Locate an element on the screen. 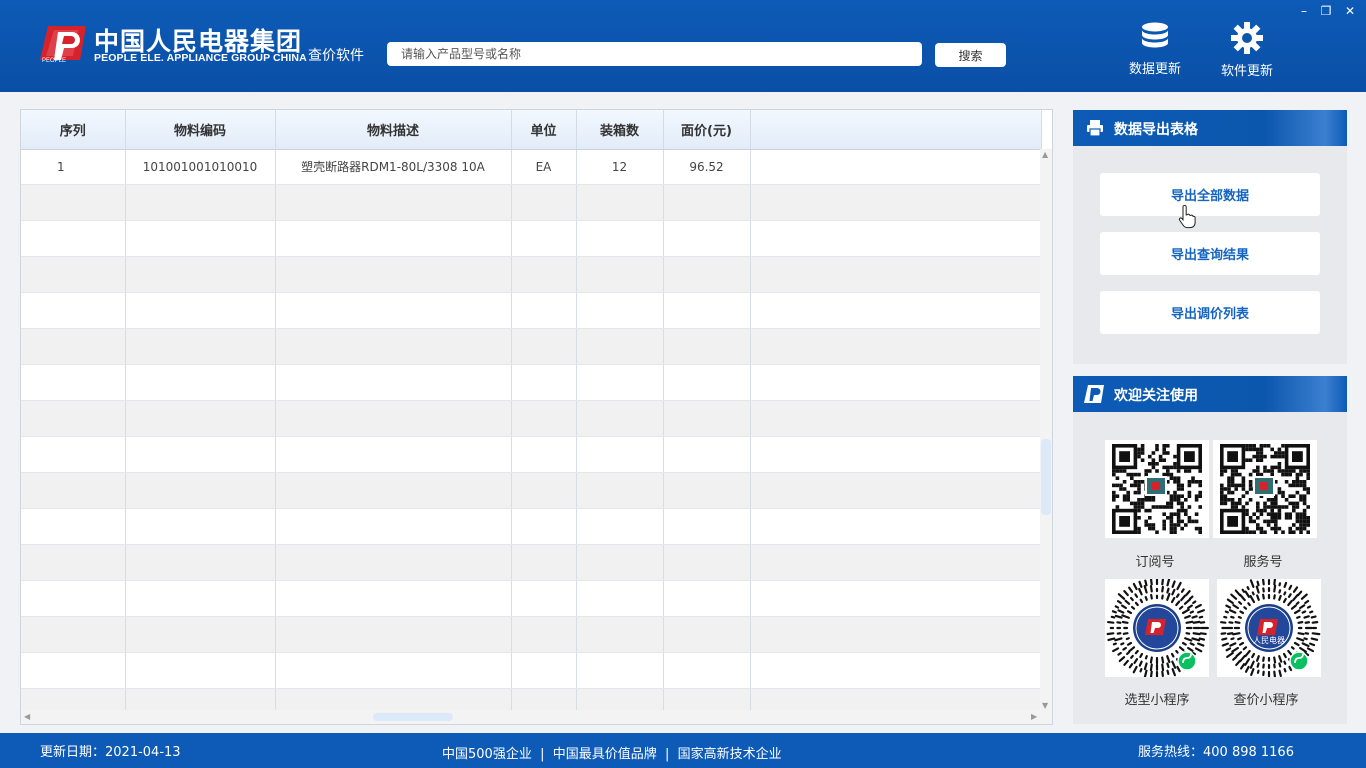 The image size is (1366, 768). close-icon: ✕ is located at coordinates (1350, 11).